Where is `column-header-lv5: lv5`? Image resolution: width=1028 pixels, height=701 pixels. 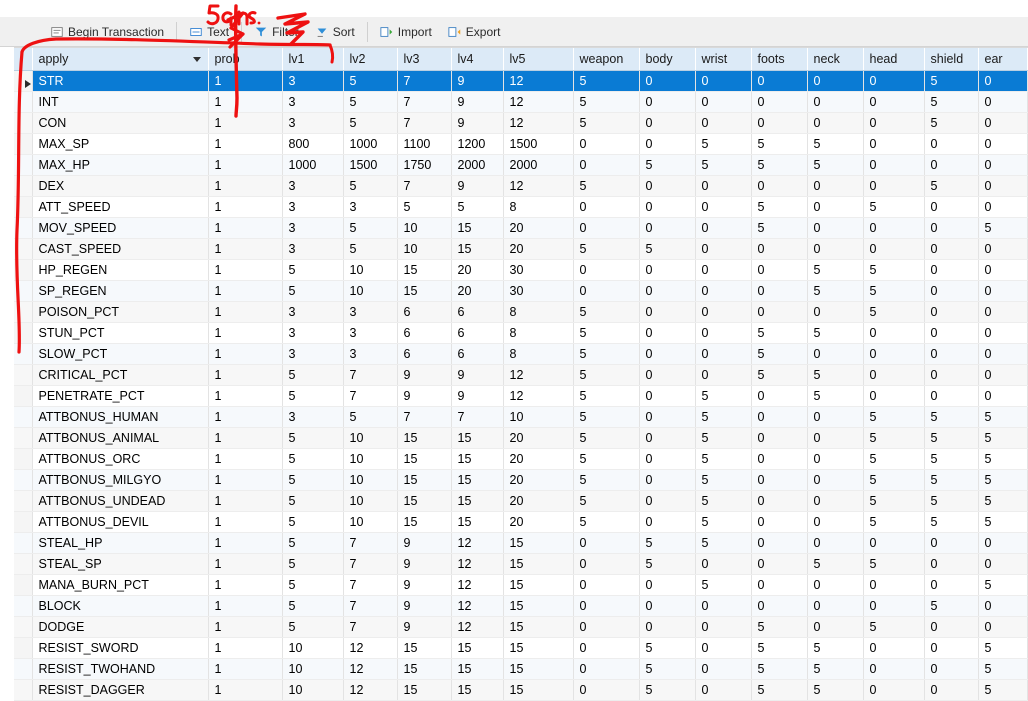
column-header-lv5: lv5 is located at coordinates (538, 59).